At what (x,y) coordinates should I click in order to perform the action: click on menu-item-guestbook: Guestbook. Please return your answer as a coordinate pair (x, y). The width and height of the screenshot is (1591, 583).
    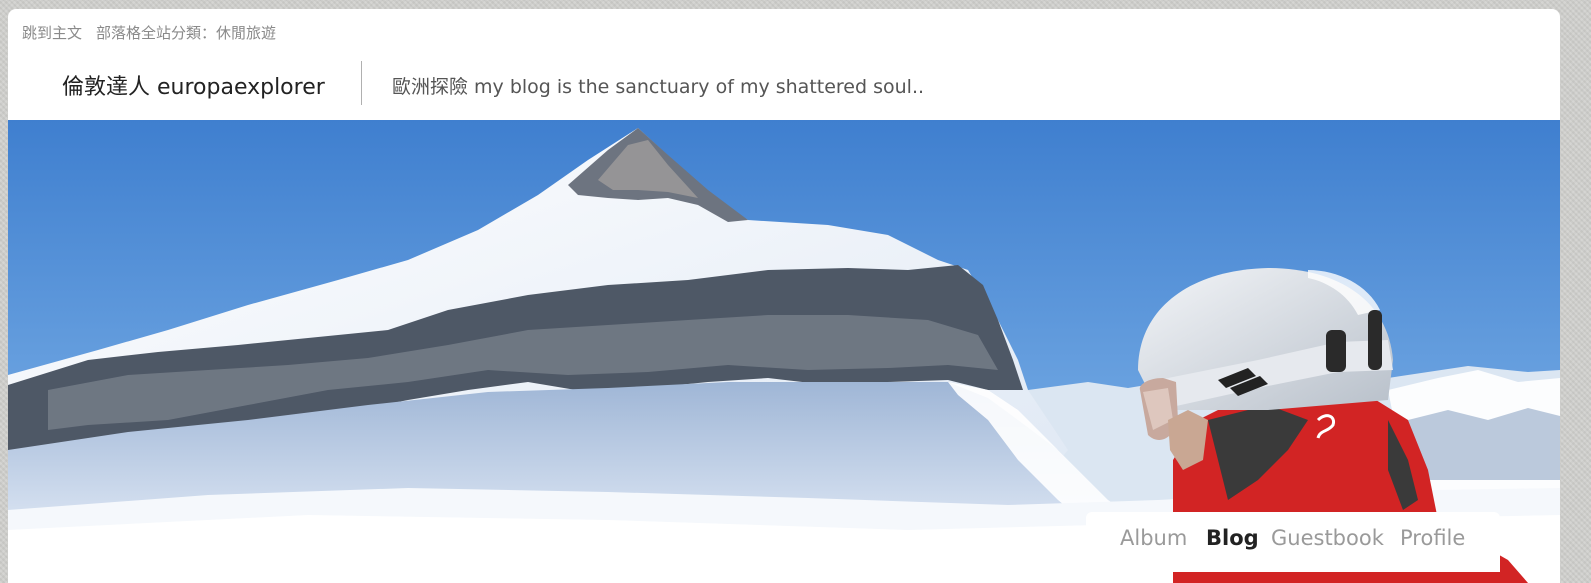
    Looking at the image, I should click on (1327, 538).